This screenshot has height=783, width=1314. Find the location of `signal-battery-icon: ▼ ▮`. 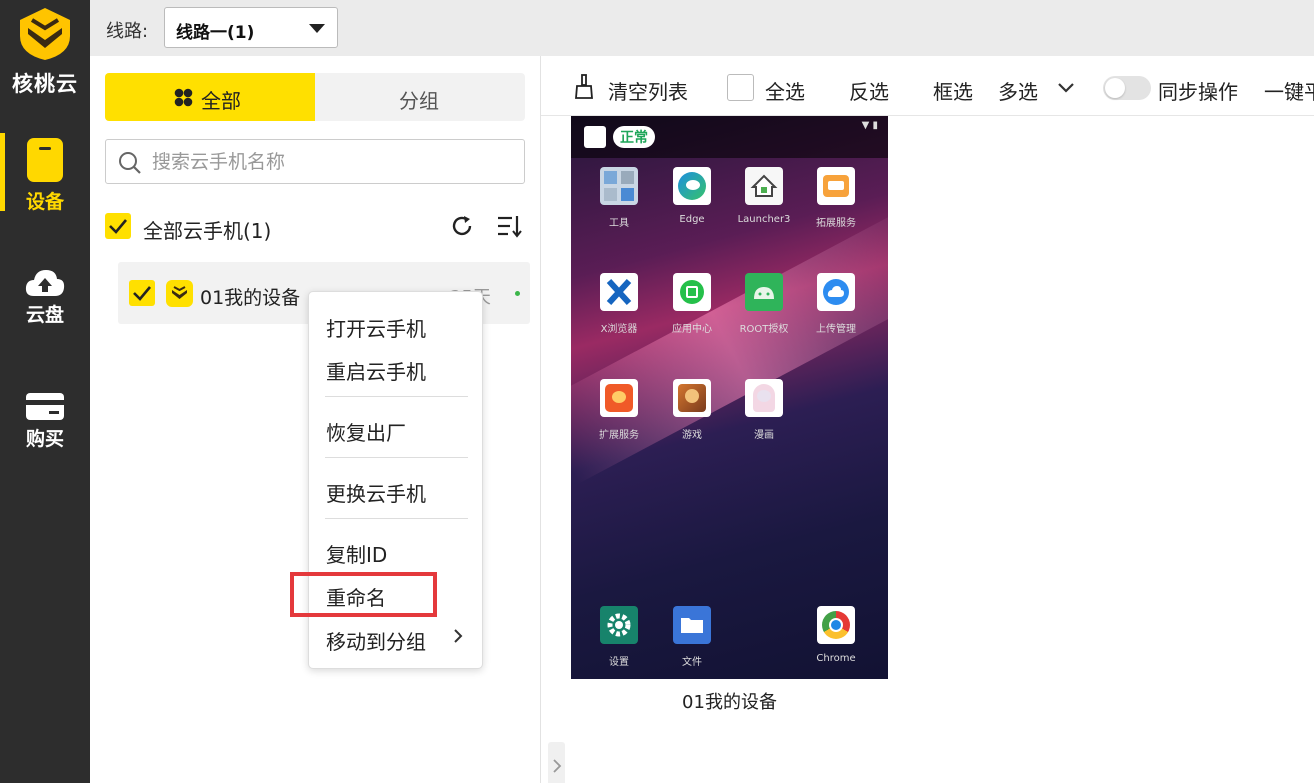

signal-battery-icon: ▼ ▮ is located at coordinates (869, 125).